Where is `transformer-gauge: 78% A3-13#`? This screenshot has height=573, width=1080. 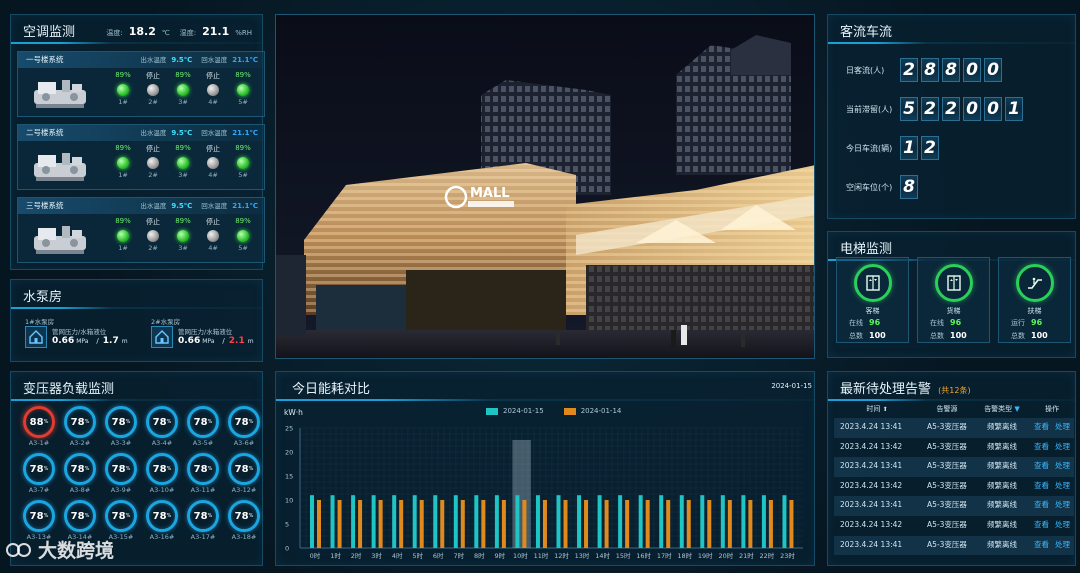
transformer-gauge: 78% A3-13# is located at coordinates (39, 520).